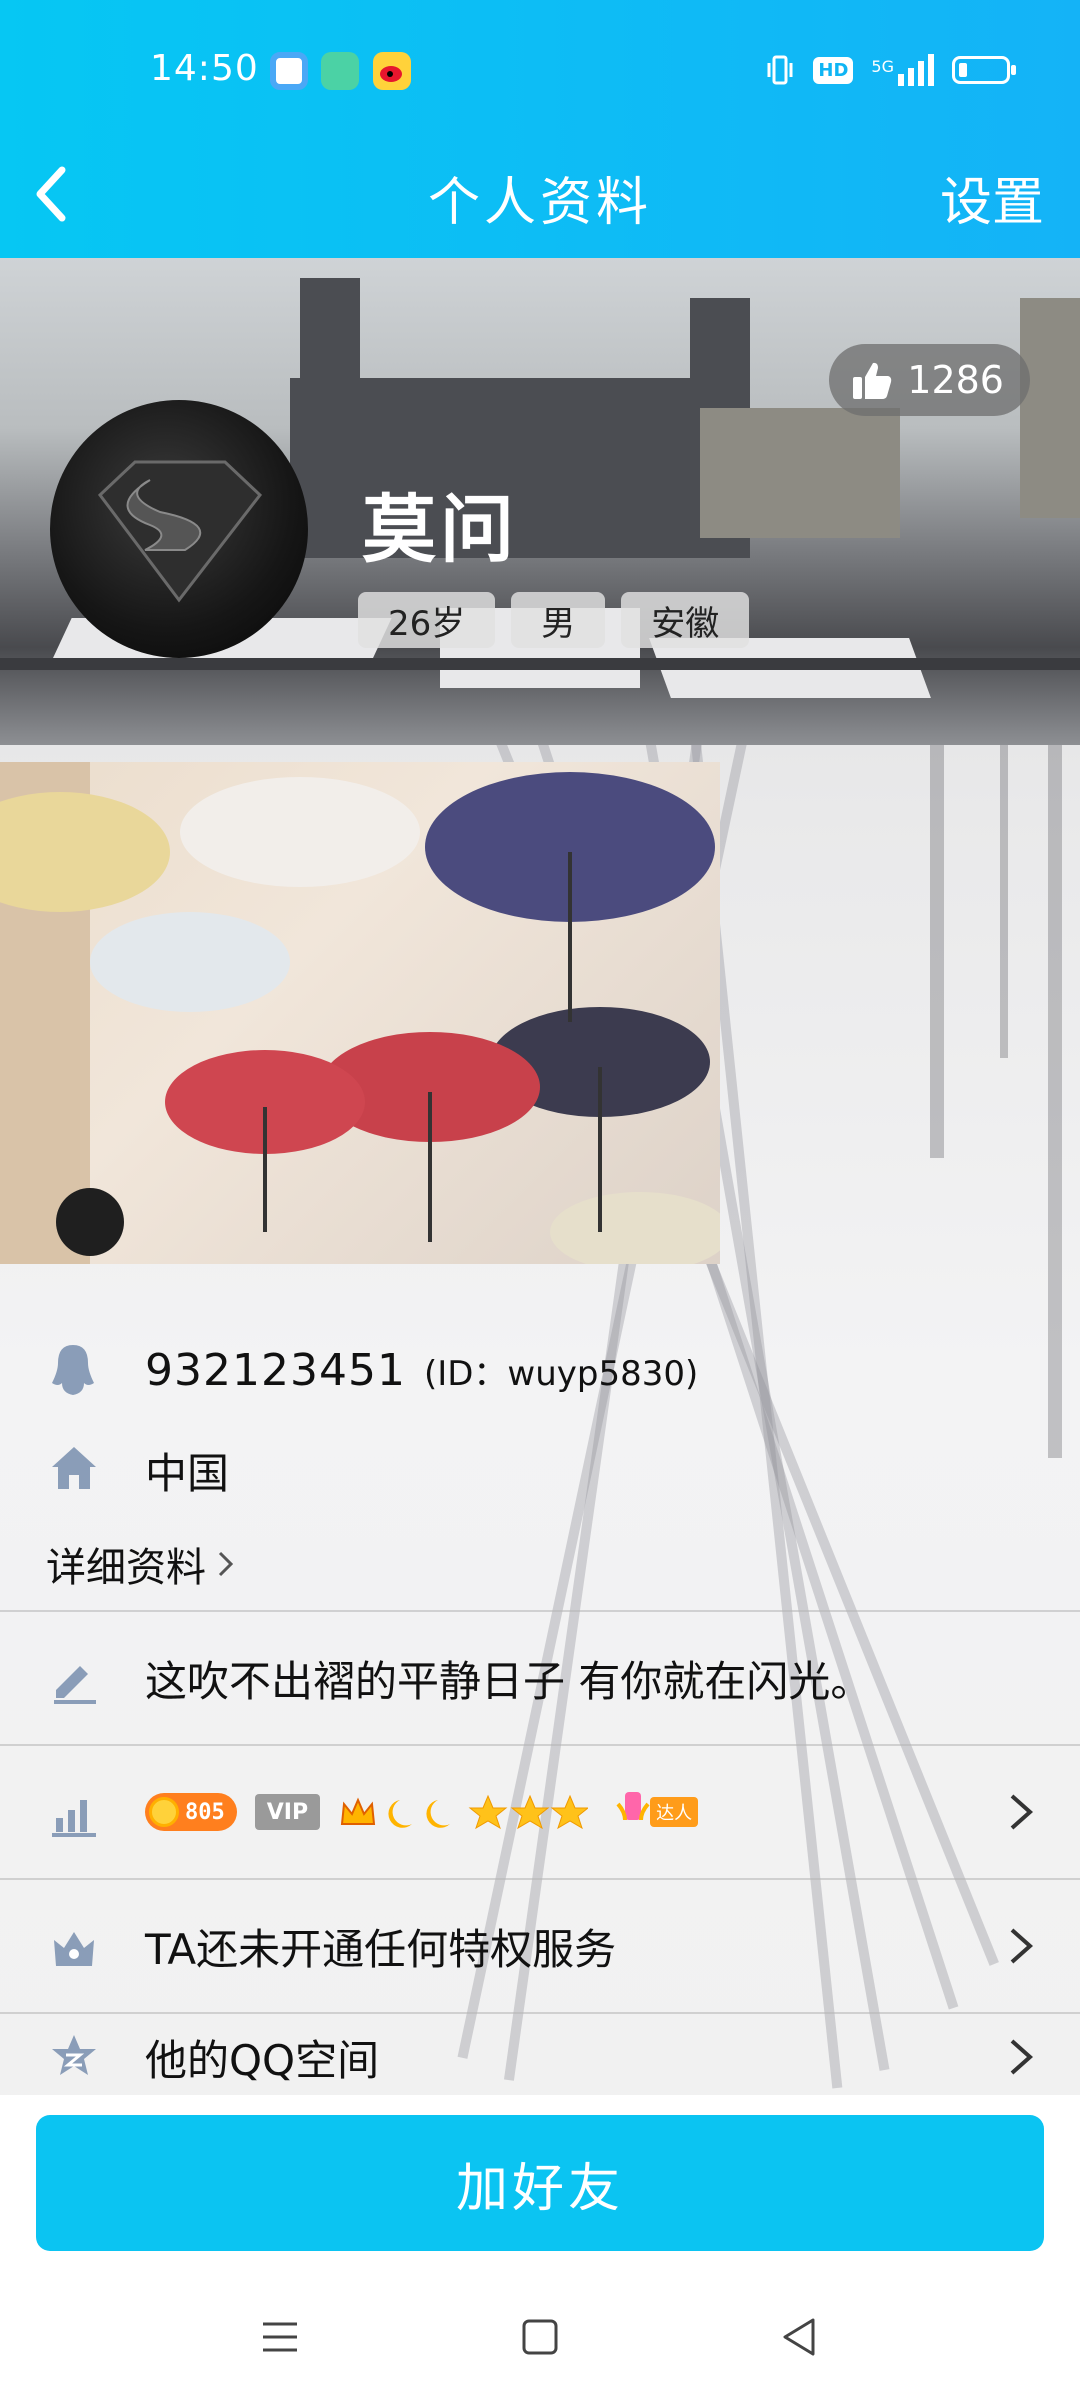  What do you see at coordinates (164, 1812) in the screenshot?
I see `coin-icon` at bounding box center [164, 1812].